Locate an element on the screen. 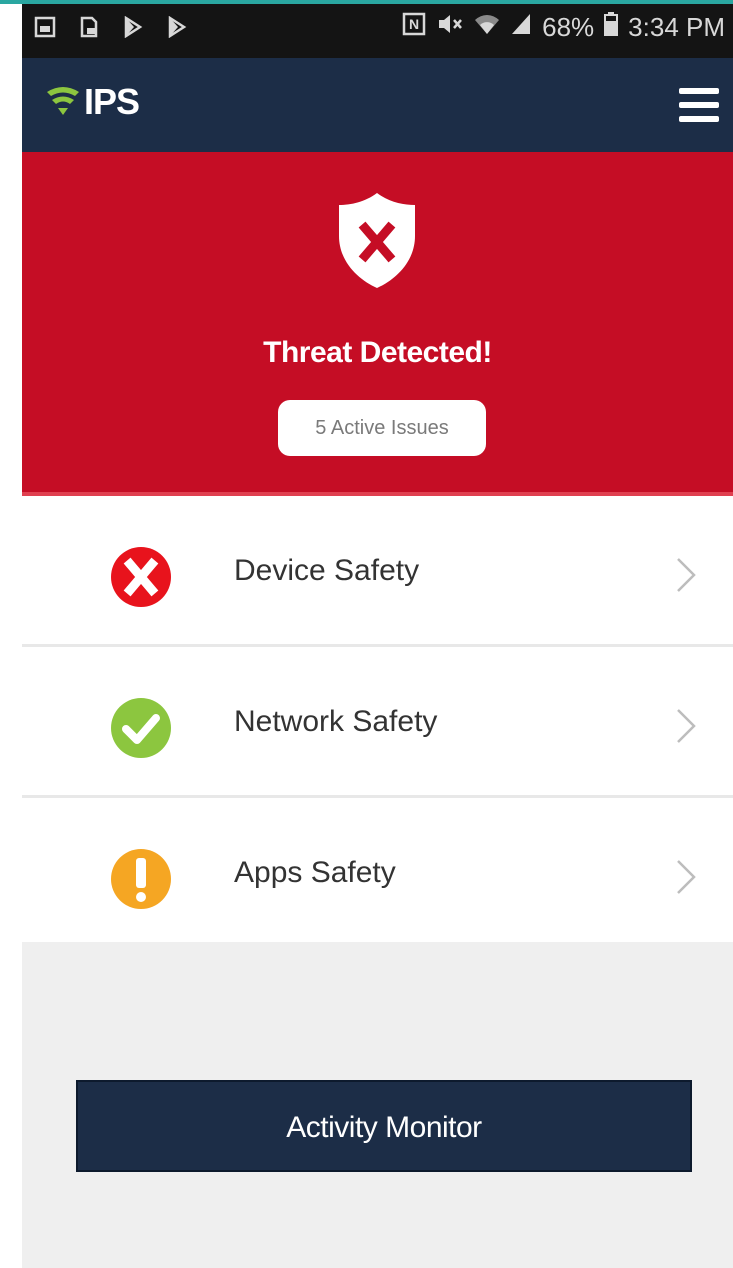 This screenshot has height=1268, width=733. clock: 3:34 PM is located at coordinates (676, 27).